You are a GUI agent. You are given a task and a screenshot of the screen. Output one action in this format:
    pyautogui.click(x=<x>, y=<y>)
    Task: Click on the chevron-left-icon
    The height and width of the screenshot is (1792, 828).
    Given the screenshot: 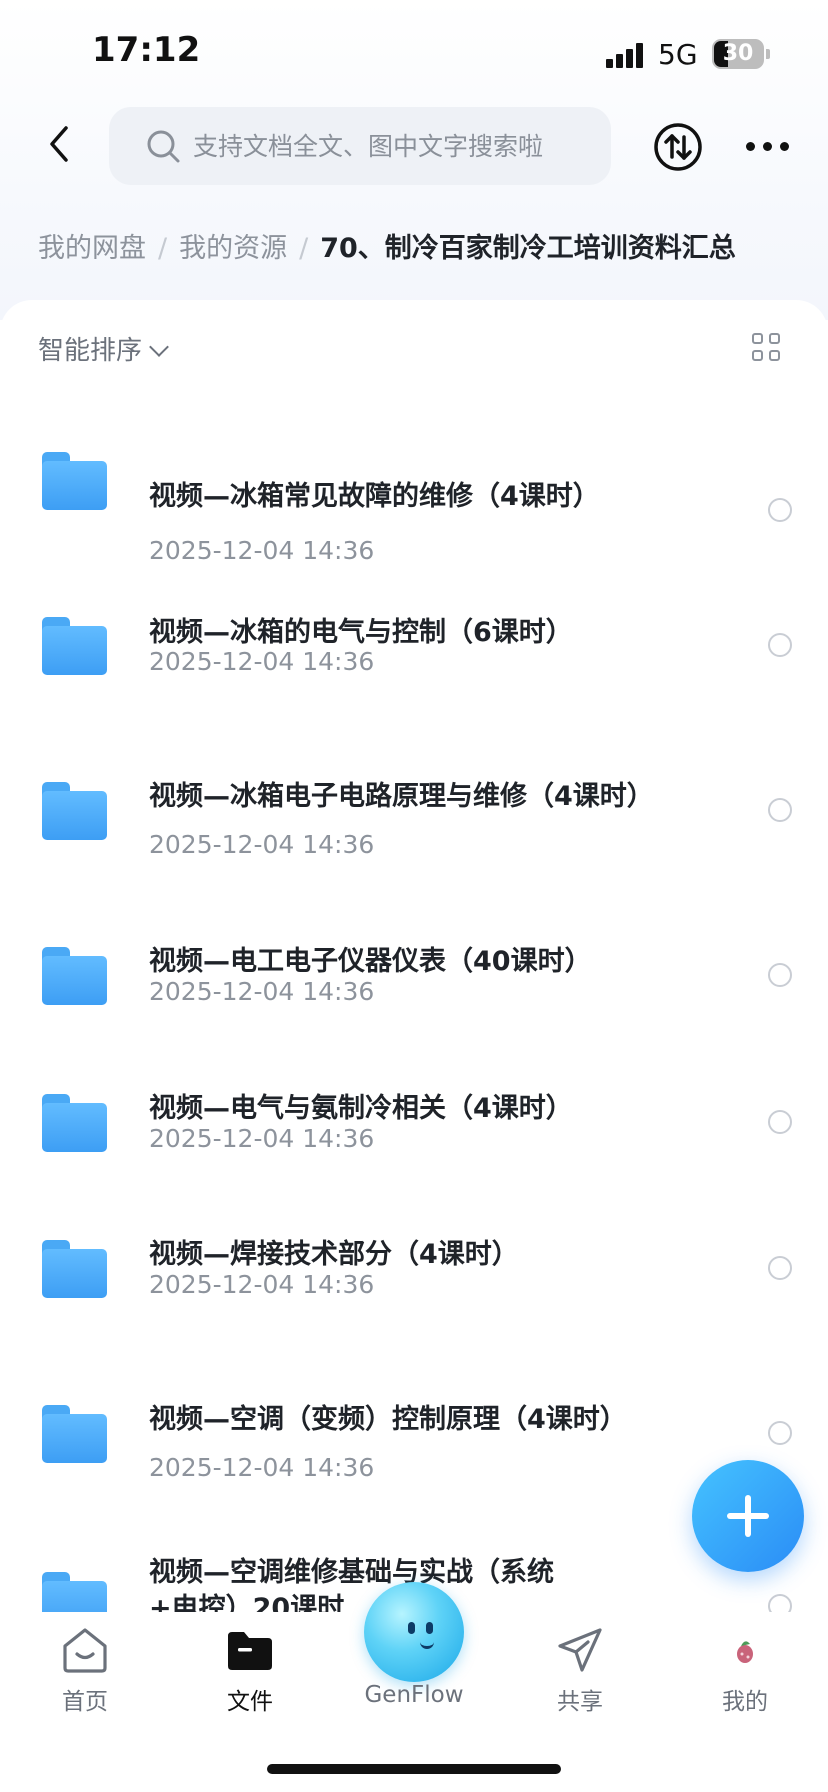 What is the action you would take?
    pyautogui.click(x=59, y=144)
    